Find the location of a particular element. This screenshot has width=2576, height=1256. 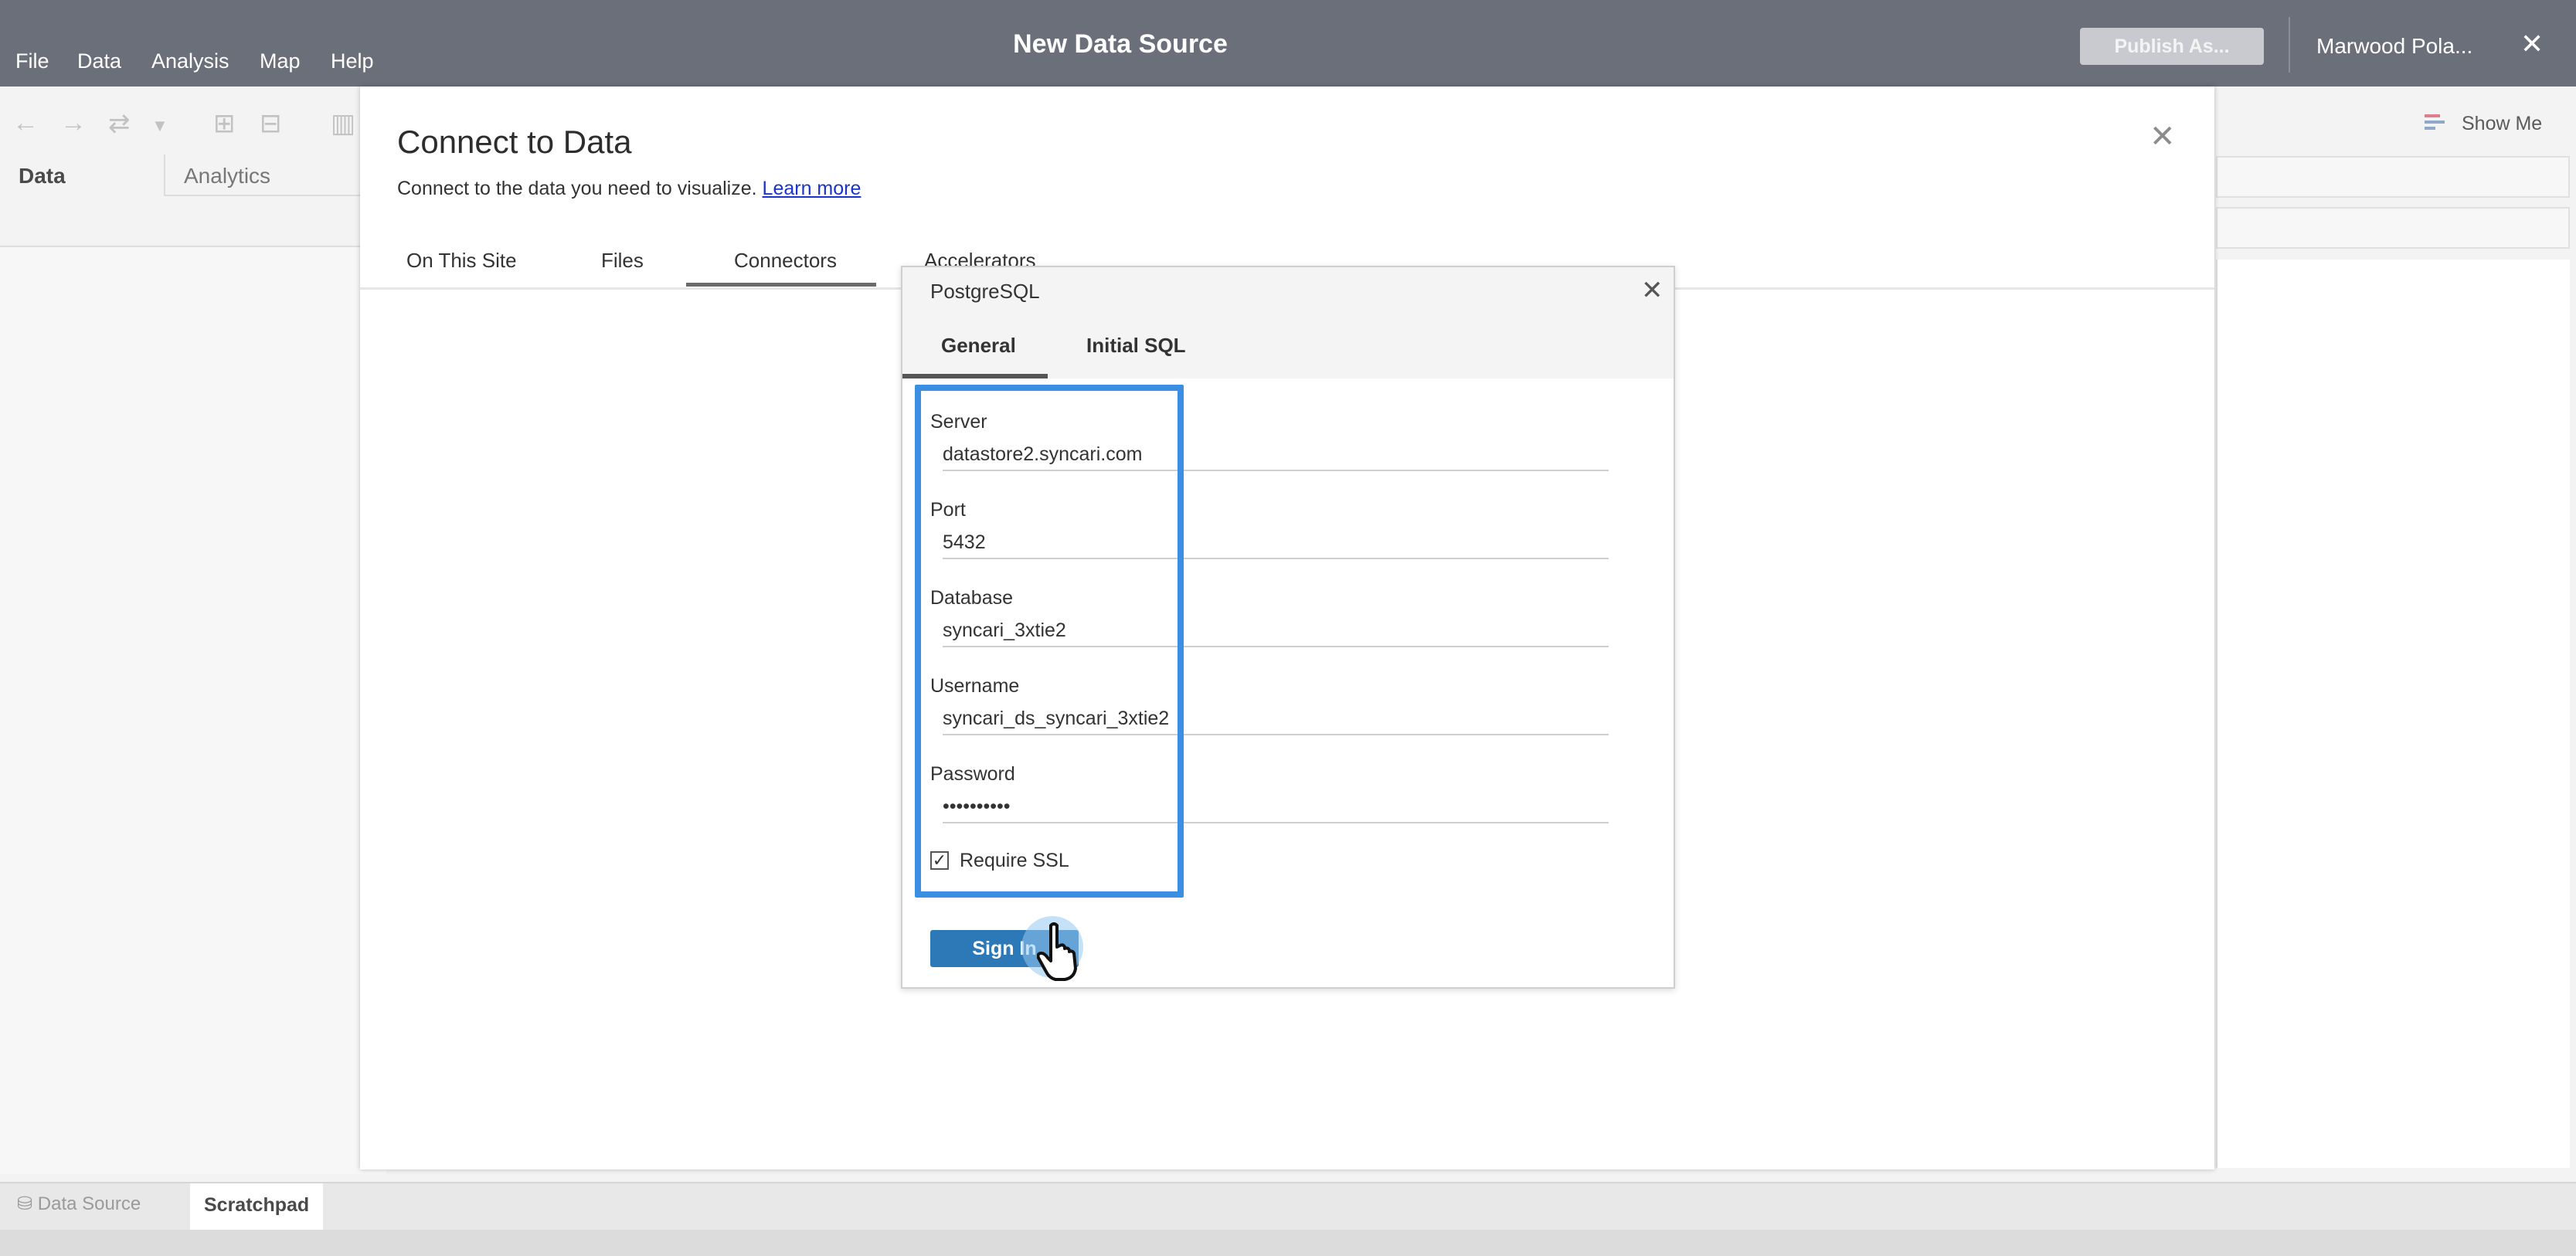

pg-dialog-header: PostgreSQL ✕ General Initial SQL is located at coordinates (1288, 322).